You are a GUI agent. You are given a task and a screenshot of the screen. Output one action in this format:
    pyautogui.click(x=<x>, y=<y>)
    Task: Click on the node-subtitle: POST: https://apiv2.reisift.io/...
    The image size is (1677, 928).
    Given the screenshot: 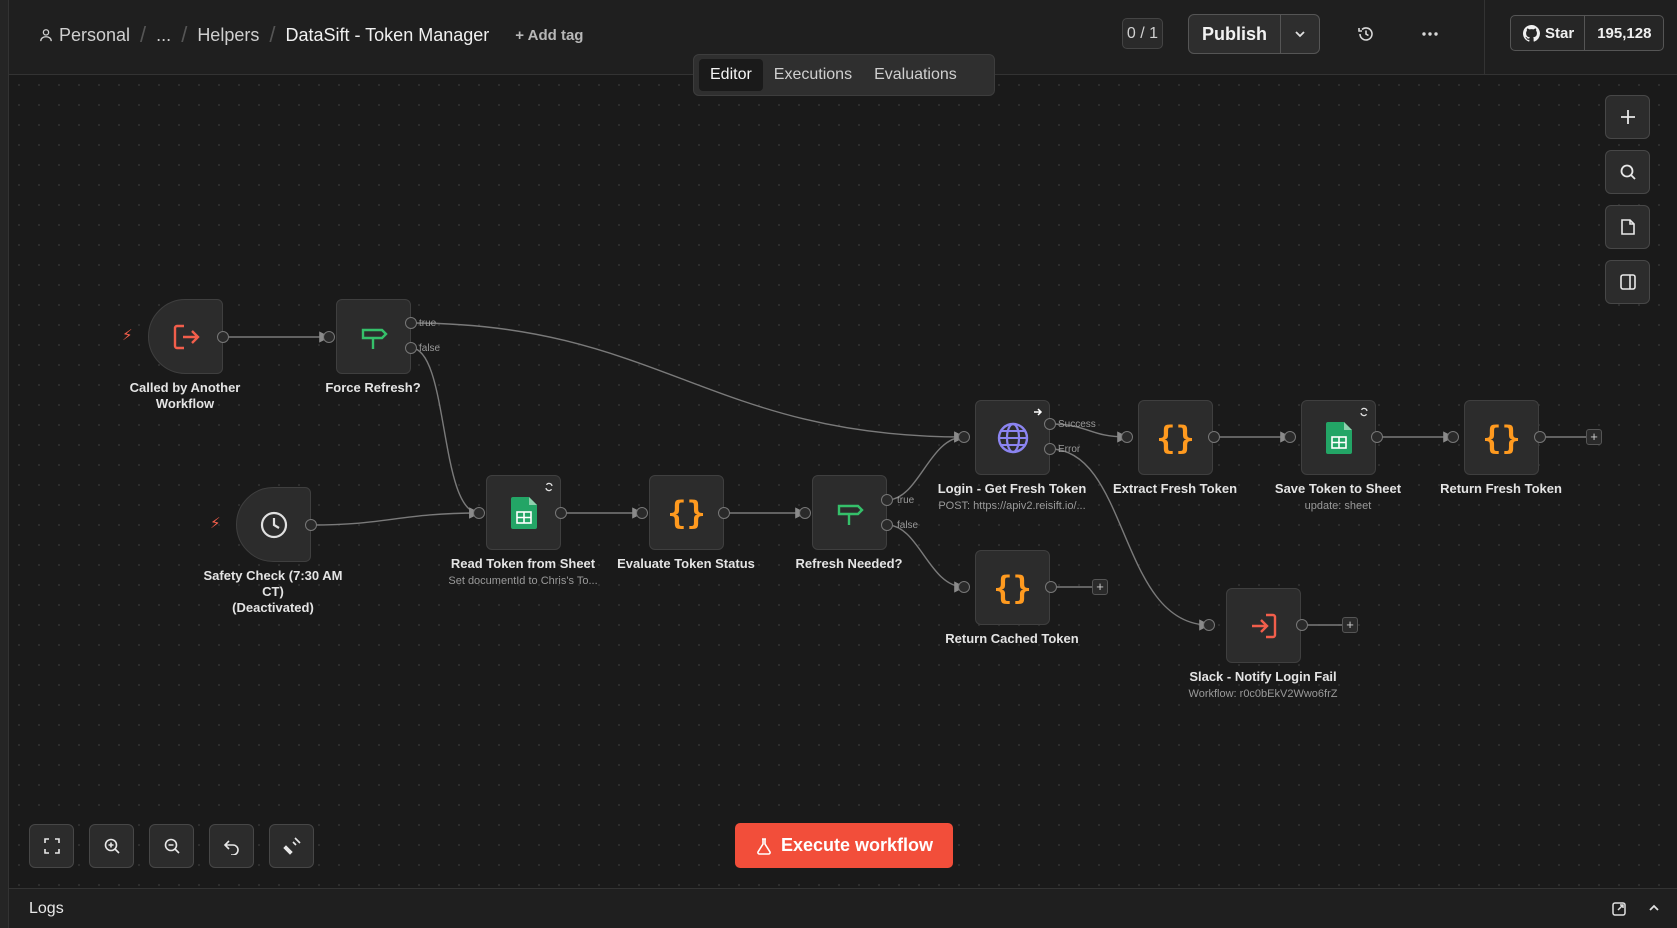 What is the action you would take?
    pyautogui.click(x=1012, y=506)
    